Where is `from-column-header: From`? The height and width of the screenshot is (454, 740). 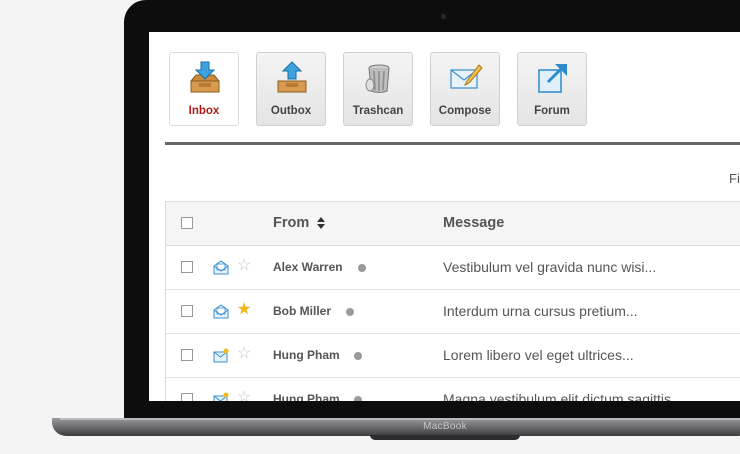
from-column-header: From is located at coordinates (291, 223).